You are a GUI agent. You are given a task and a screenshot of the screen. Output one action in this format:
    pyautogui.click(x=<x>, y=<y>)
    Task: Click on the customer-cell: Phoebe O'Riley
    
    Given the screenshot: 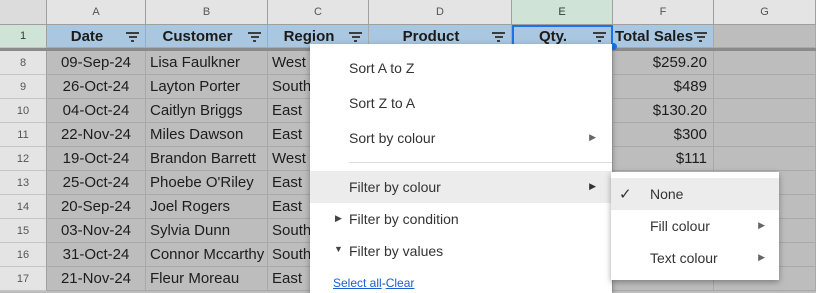 What is the action you would take?
    pyautogui.click(x=207, y=183)
    